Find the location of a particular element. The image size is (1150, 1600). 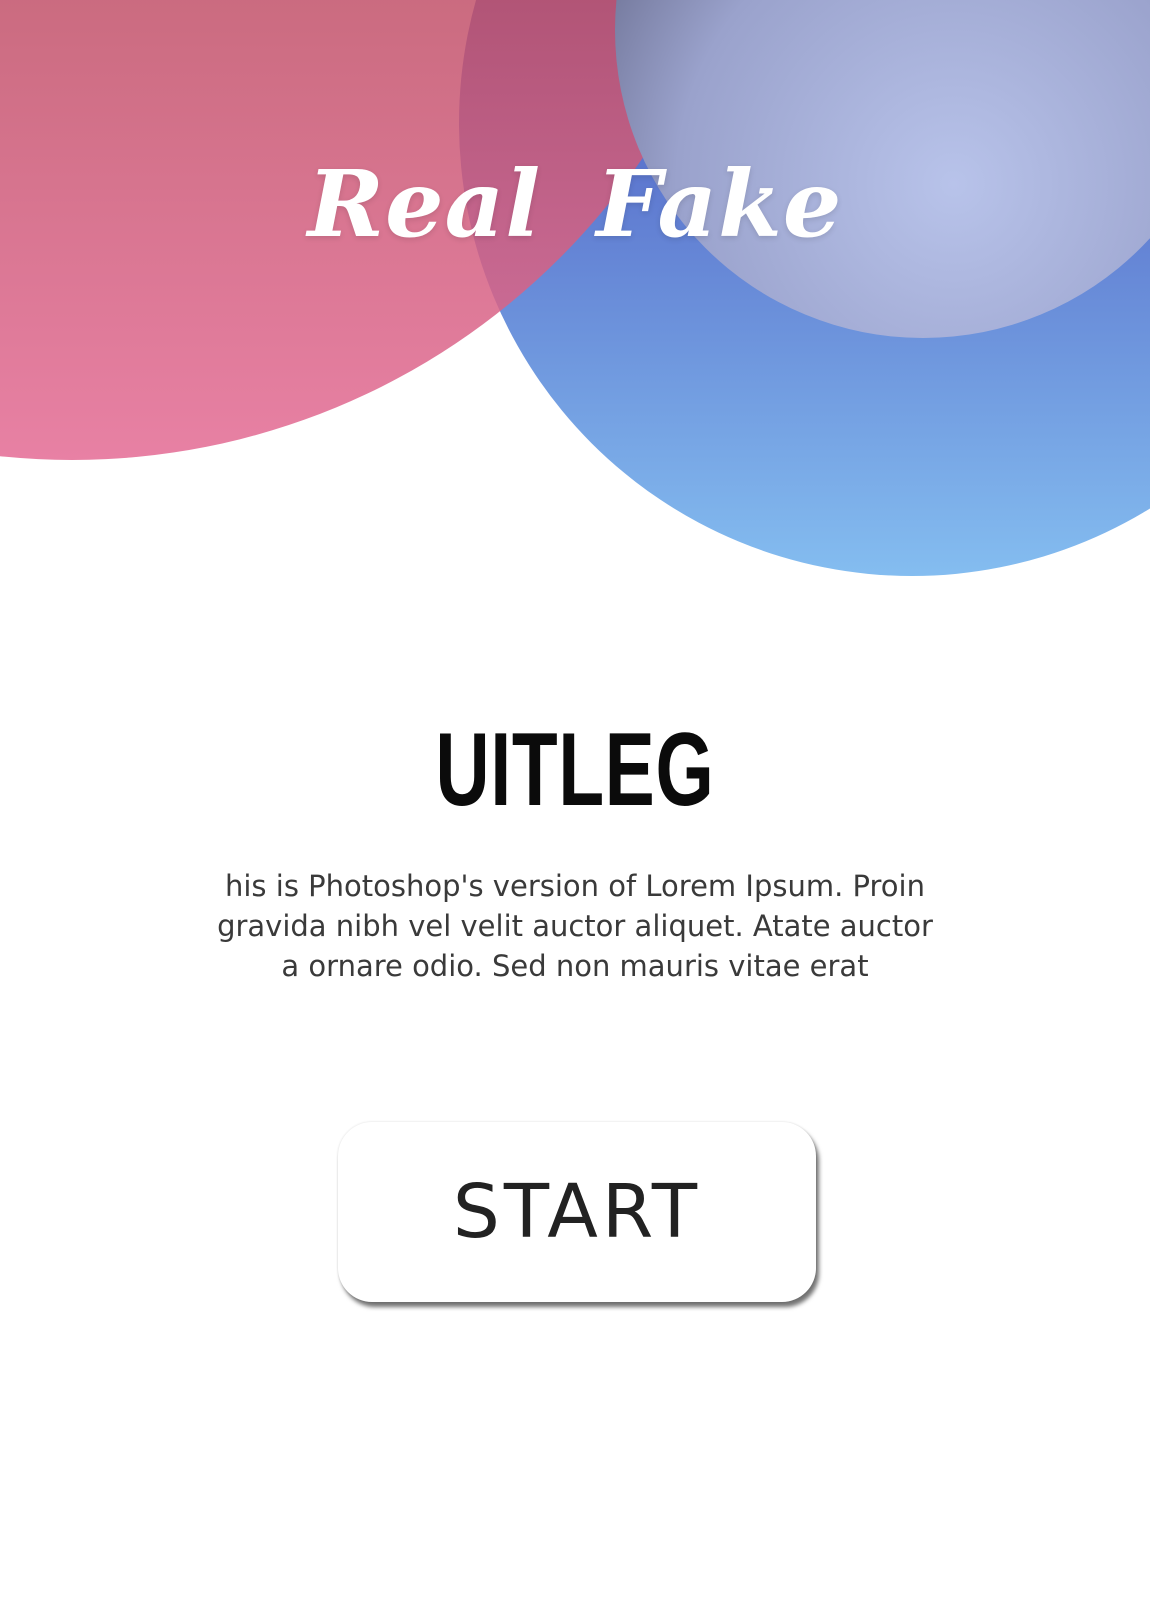

start-button: START is located at coordinates (577, 1212).